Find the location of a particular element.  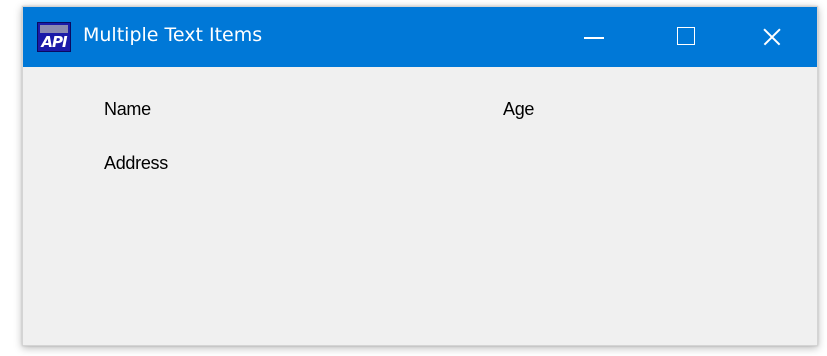

minimize-button is located at coordinates (594, 37).